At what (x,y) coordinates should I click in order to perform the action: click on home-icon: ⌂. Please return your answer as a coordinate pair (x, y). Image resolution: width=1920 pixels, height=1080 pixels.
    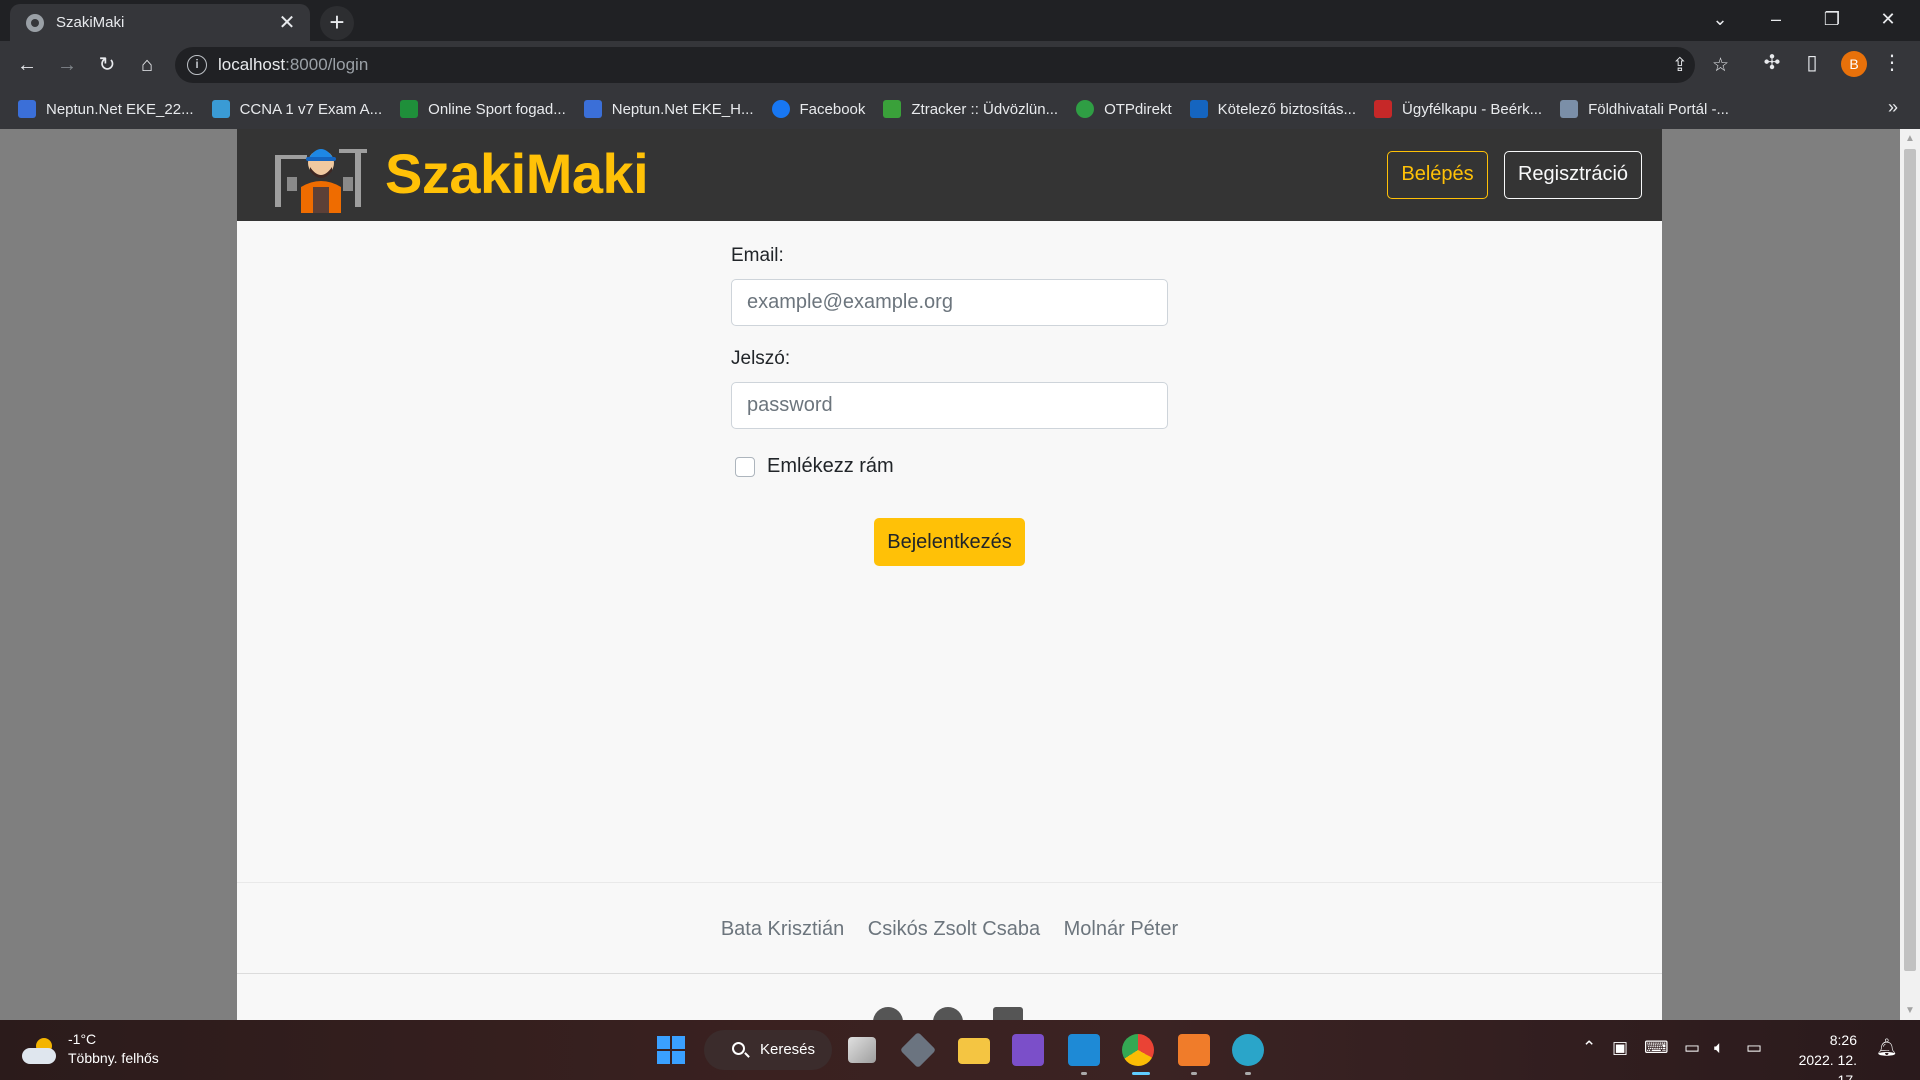
    Looking at the image, I should click on (147, 65).